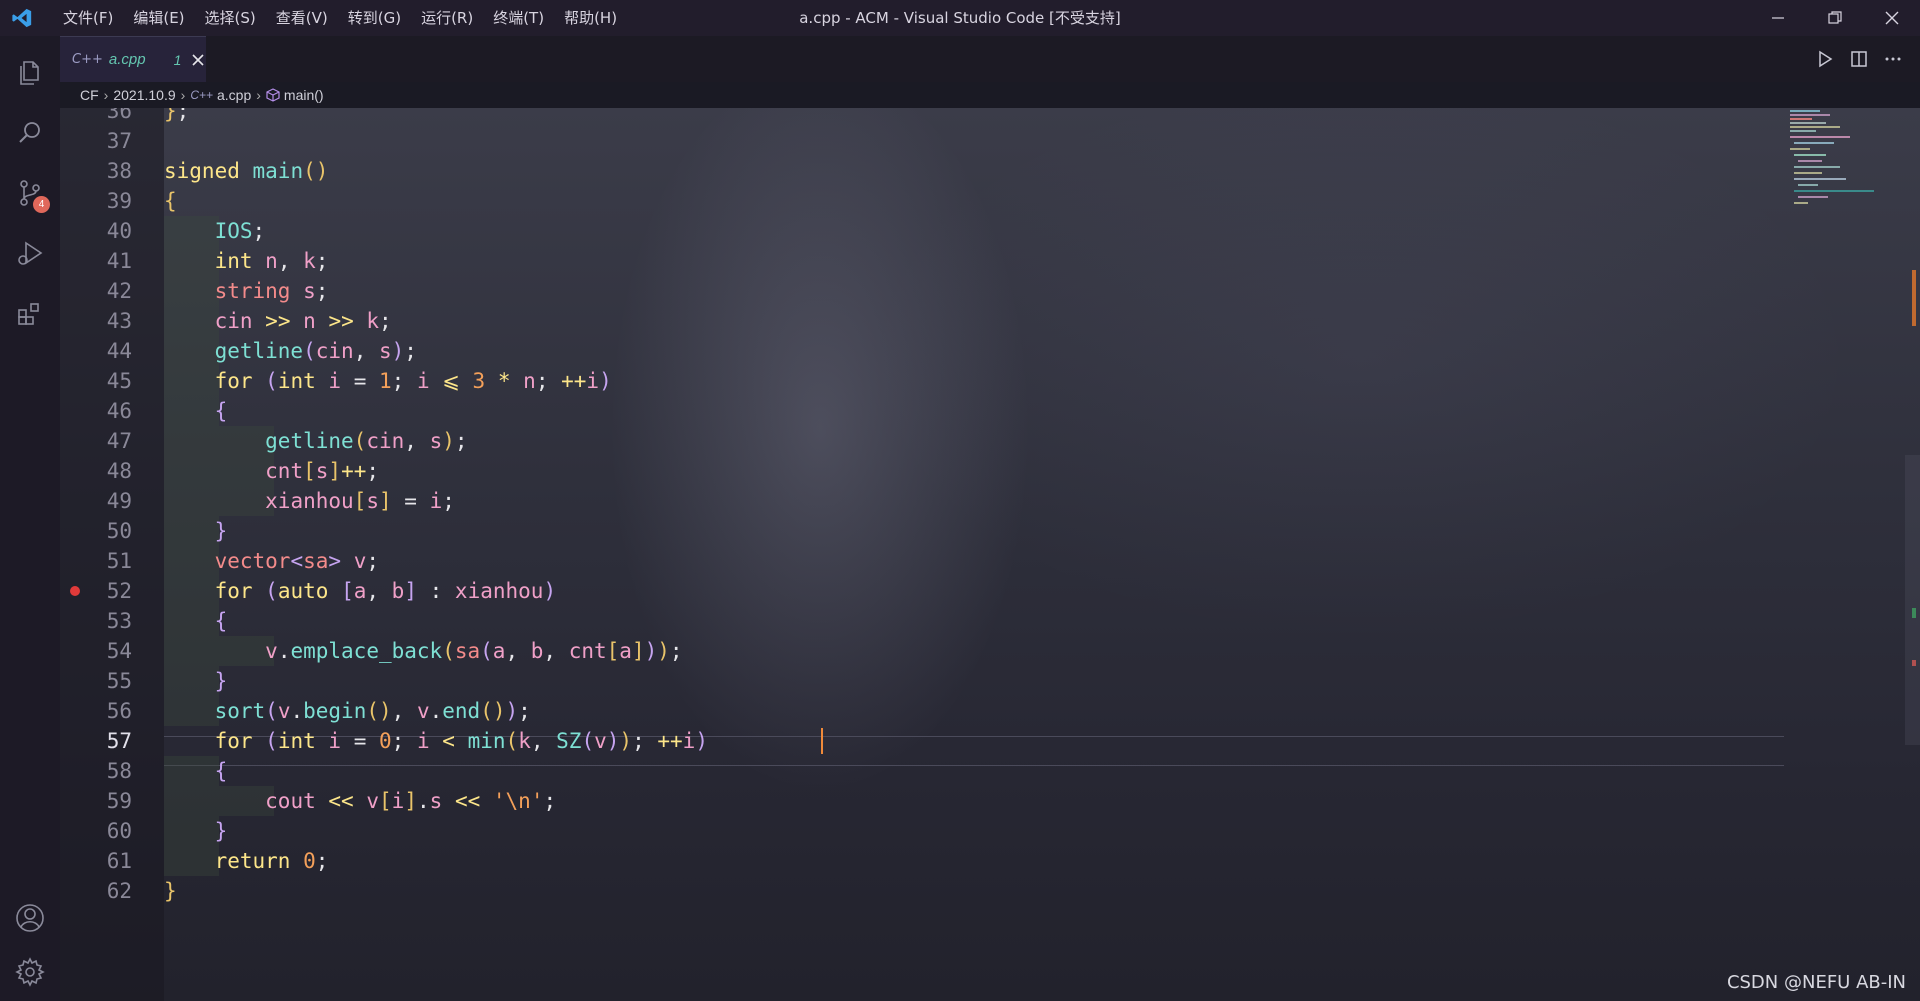 Image resolution: width=1920 pixels, height=1001 pixels. What do you see at coordinates (119, 711) in the screenshot?
I see `line-number: 56` at bounding box center [119, 711].